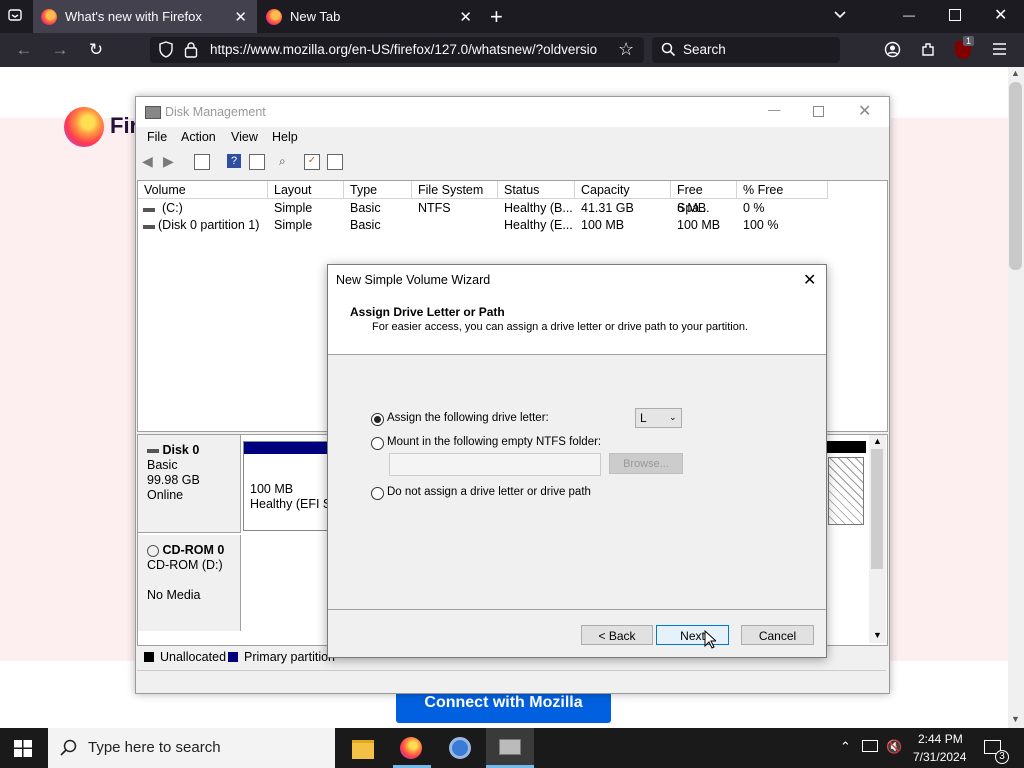 The height and width of the screenshot is (768, 1024). What do you see at coordinates (892, 51) in the screenshot?
I see `account-icon` at bounding box center [892, 51].